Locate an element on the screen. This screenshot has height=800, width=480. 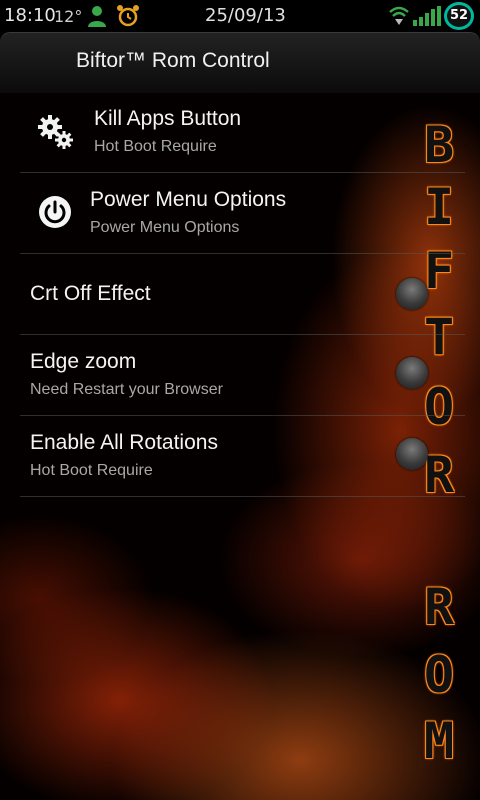
signal-icon is located at coordinates (427, 16).